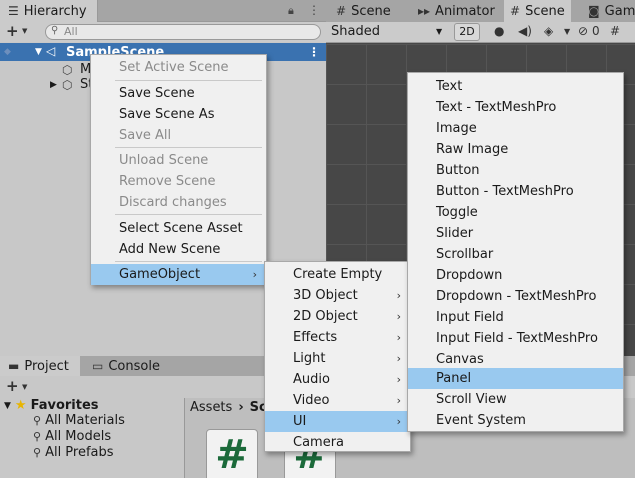 The width and height of the screenshot is (635, 478). Describe the element at coordinates (71, 31) in the screenshot. I see `search-placeholder: All` at that location.